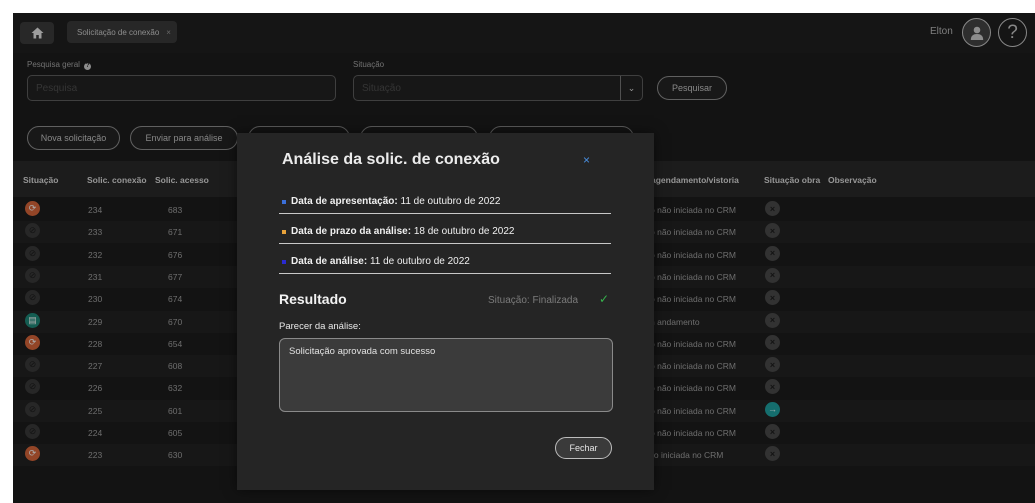 Image resolution: width=1035 pixels, height=503 pixels. What do you see at coordinates (464, 231) in the screenshot?
I see `info-value: 18 de outubro de 2022` at bounding box center [464, 231].